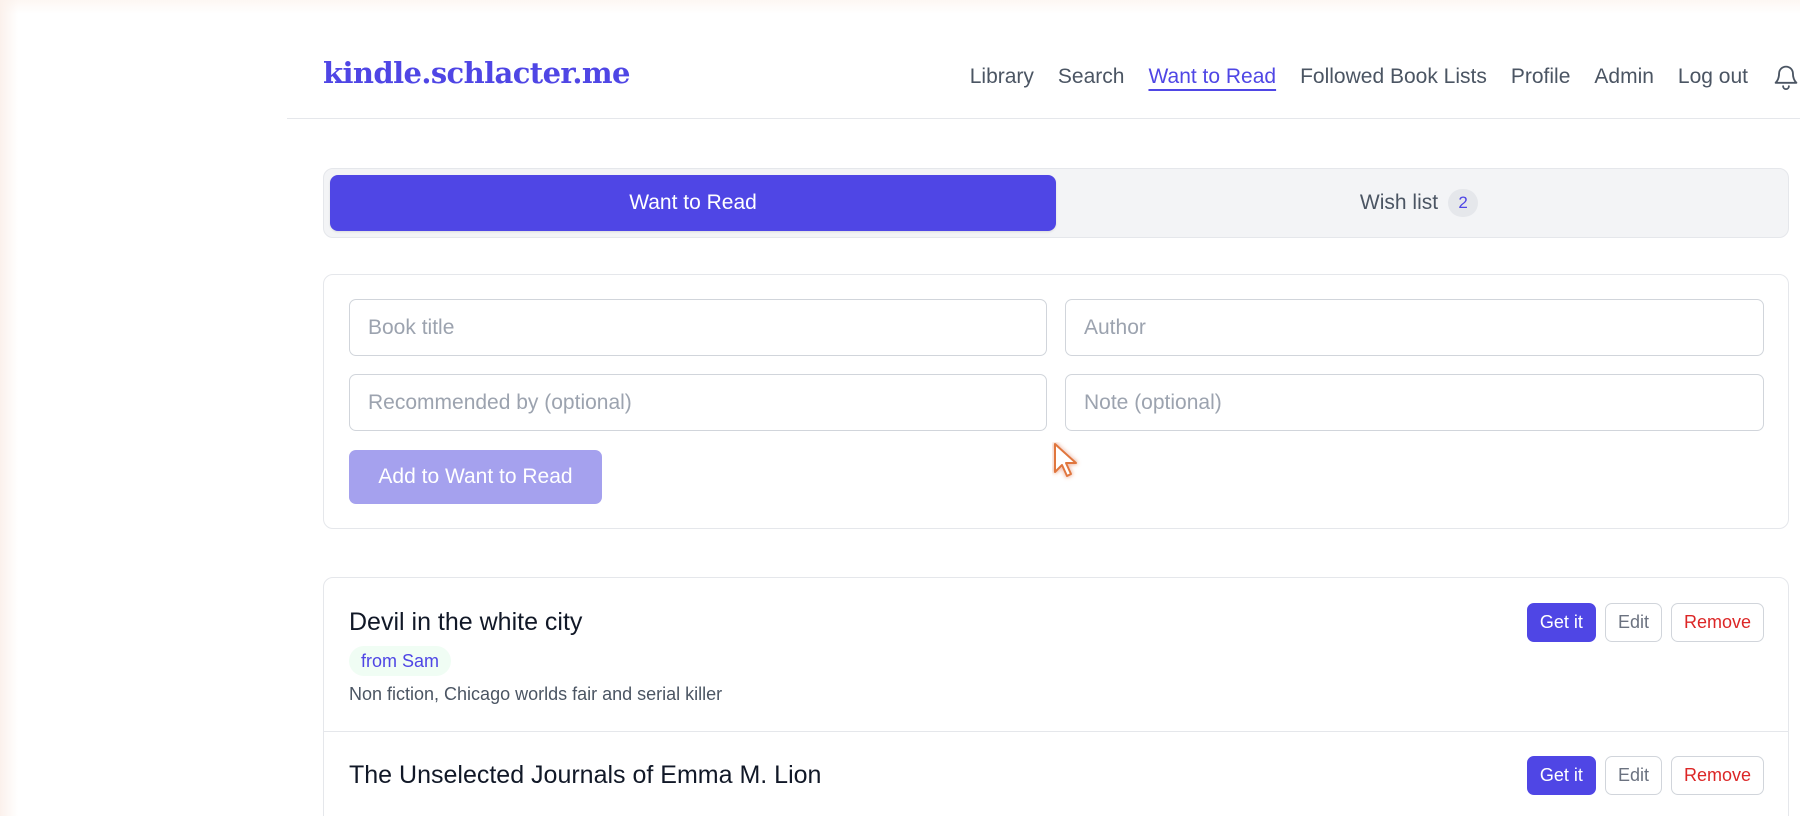  What do you see at coordinates (1065, 460) in the screenshot?
I see `cursor-arrow-icon` at bounding box center [1065, 460].